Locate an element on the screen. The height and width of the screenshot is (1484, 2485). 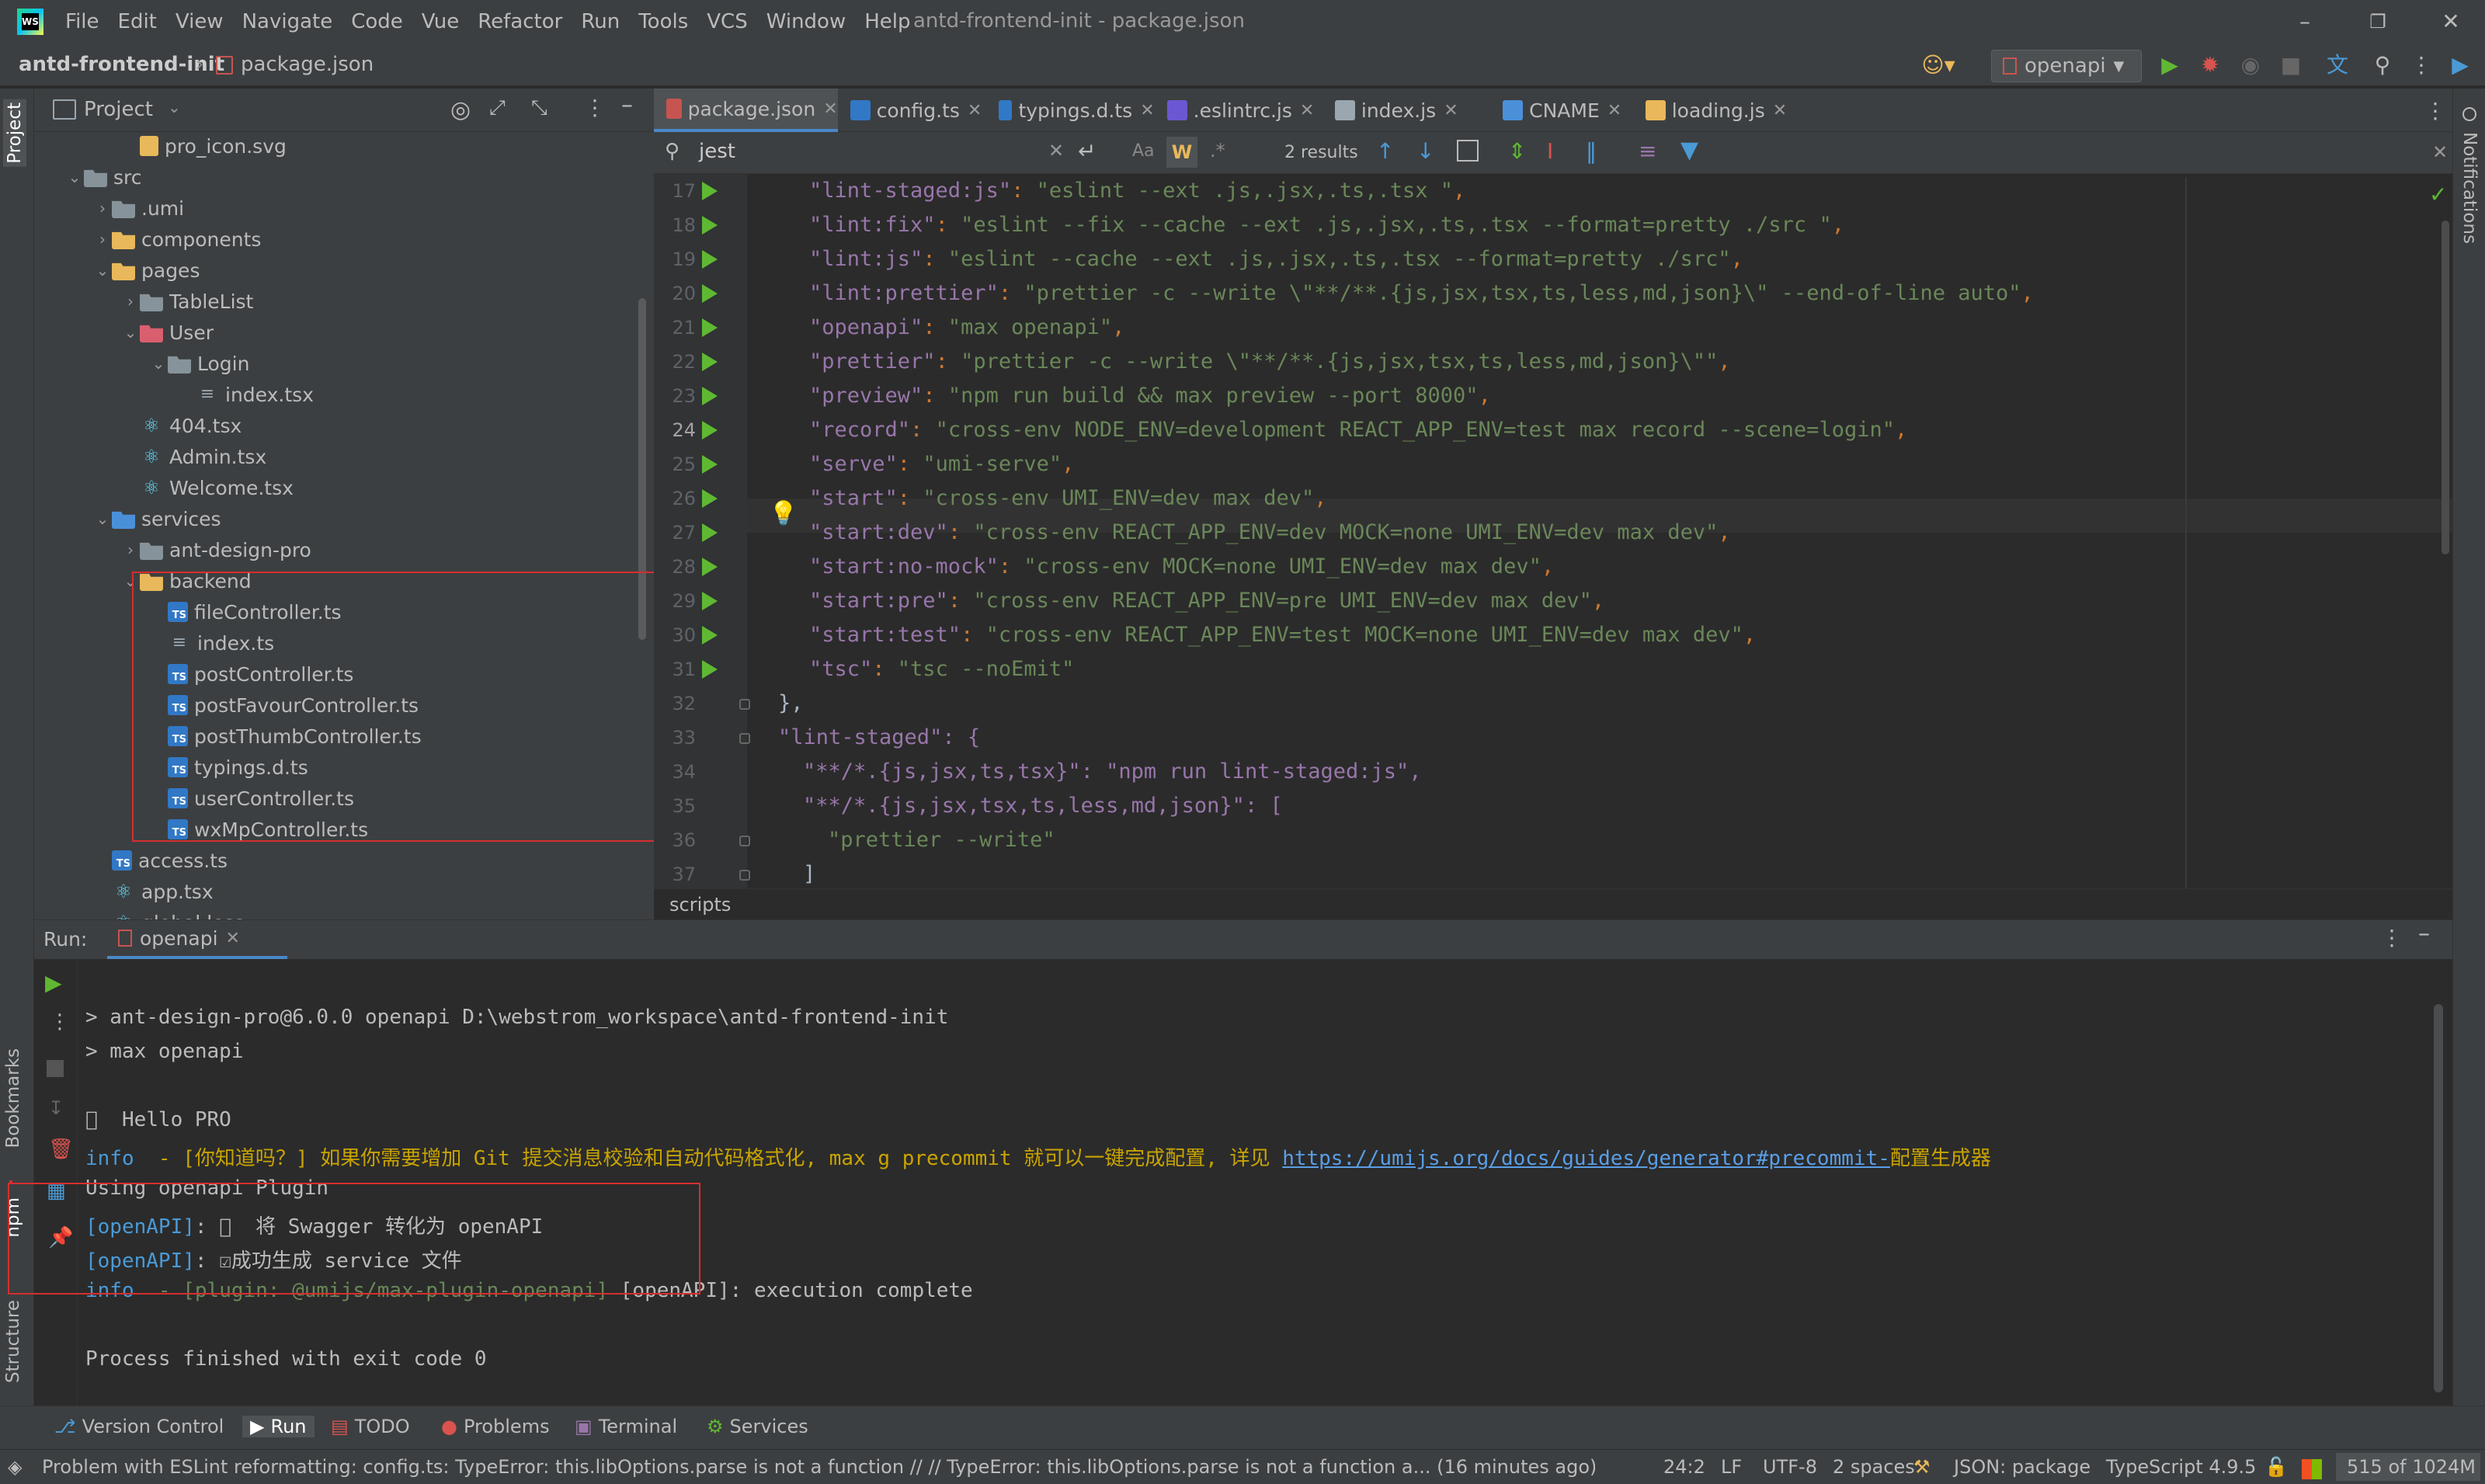
menu-view: View is located at coordinates (200, 21).